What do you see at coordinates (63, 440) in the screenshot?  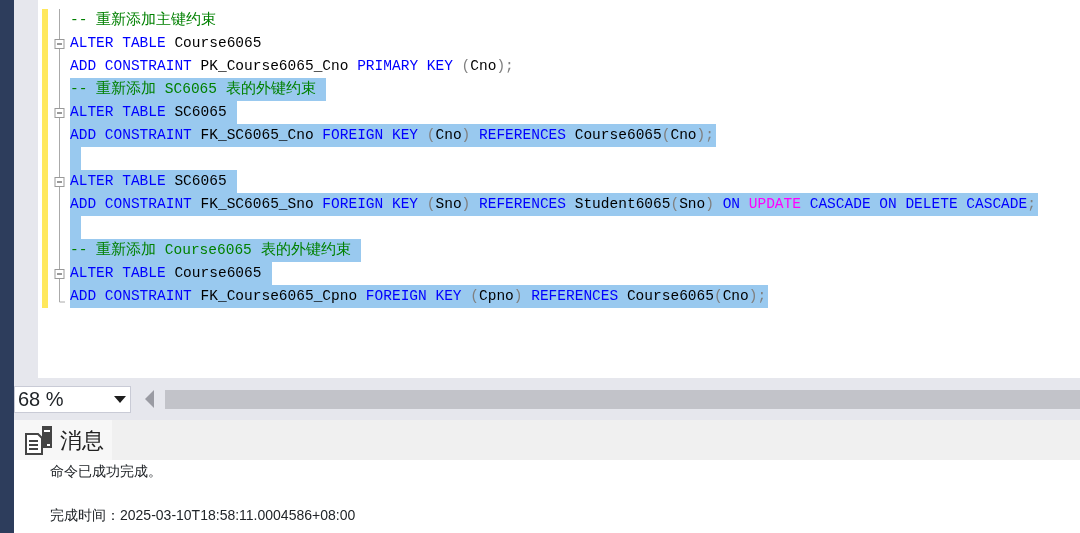 I see `messages-tab: 消息` at bounding box center [63, 440].